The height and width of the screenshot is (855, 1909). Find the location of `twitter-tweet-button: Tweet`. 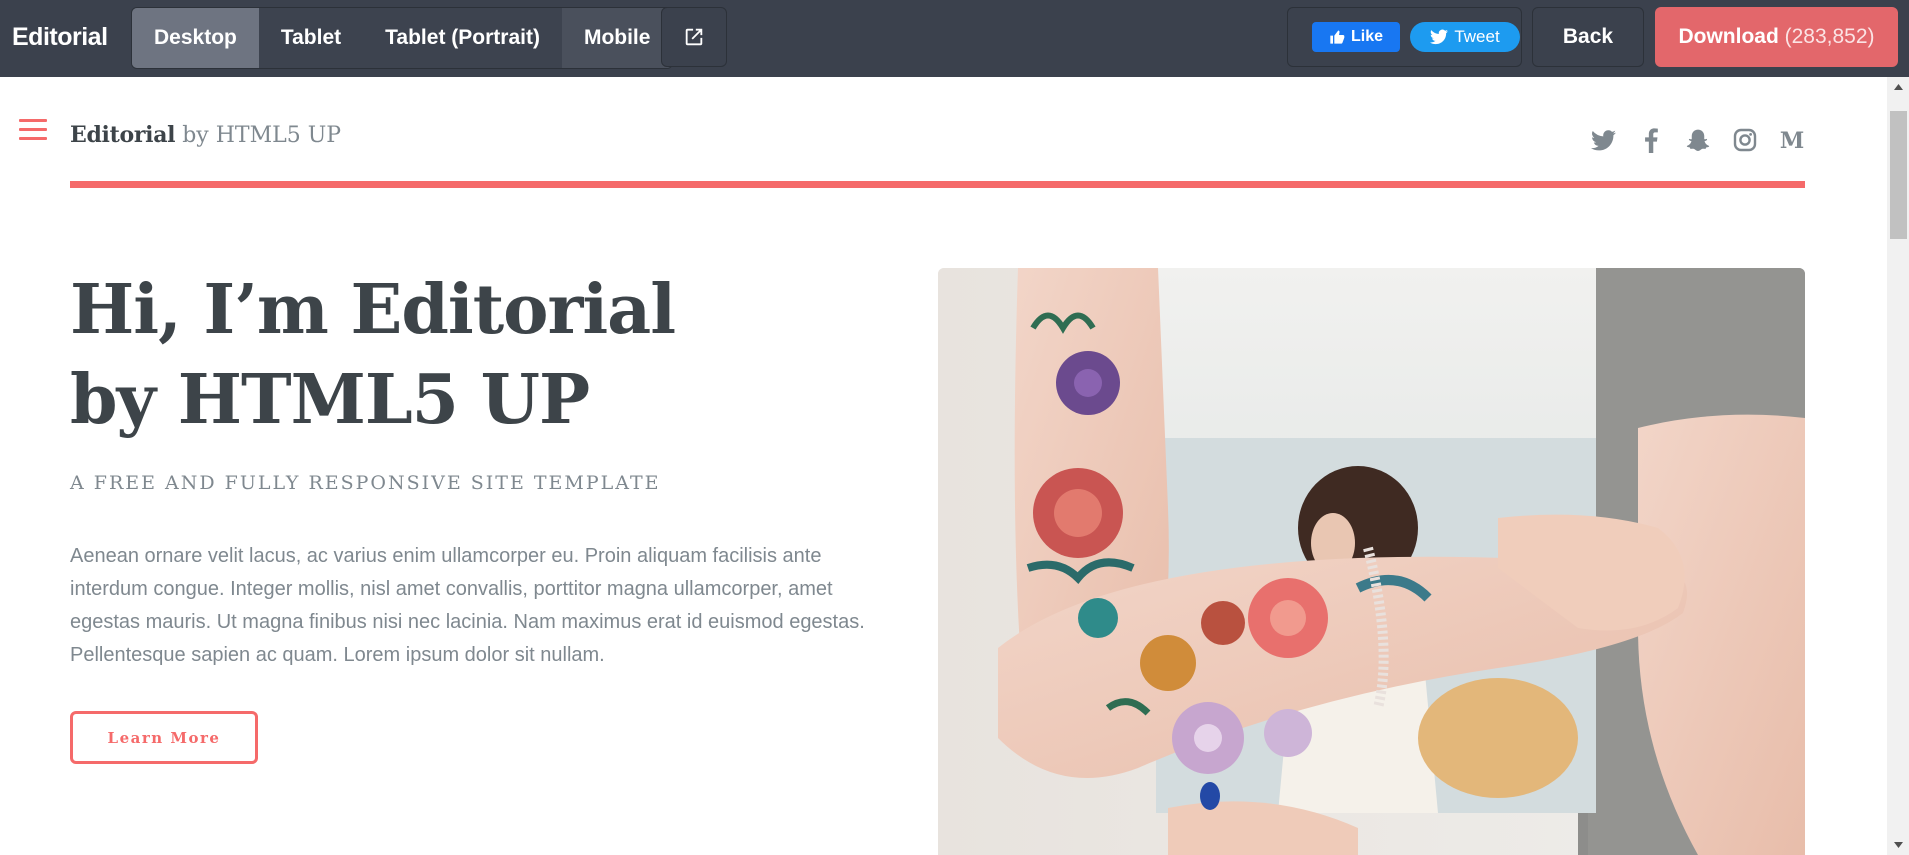

twitter-tweet-button: Tweet is located at coordinates (1465, 37).